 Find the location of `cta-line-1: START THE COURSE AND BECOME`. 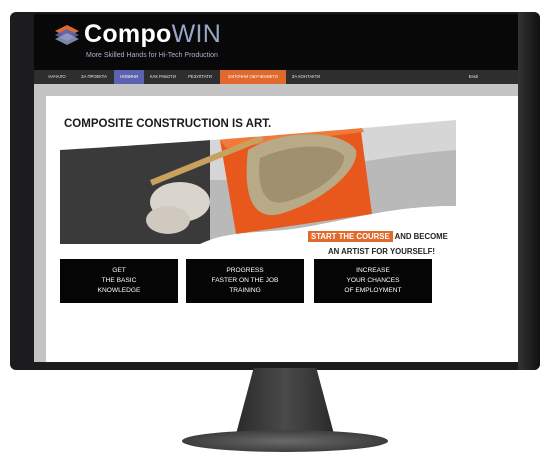

cta-line-1: START THE COURSE AND BECOME is located at coordinates (378, 236).